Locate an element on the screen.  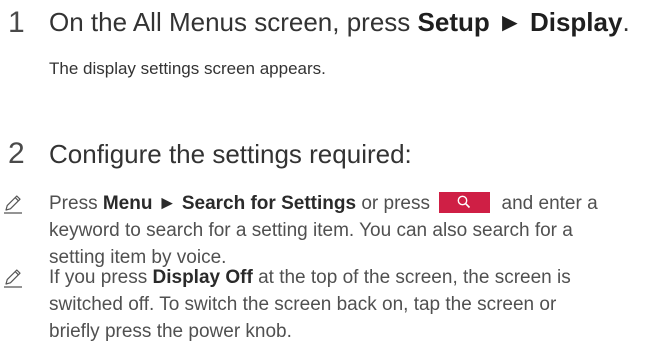
step-1-text-suffix: . is located at coordinates (626, 22).